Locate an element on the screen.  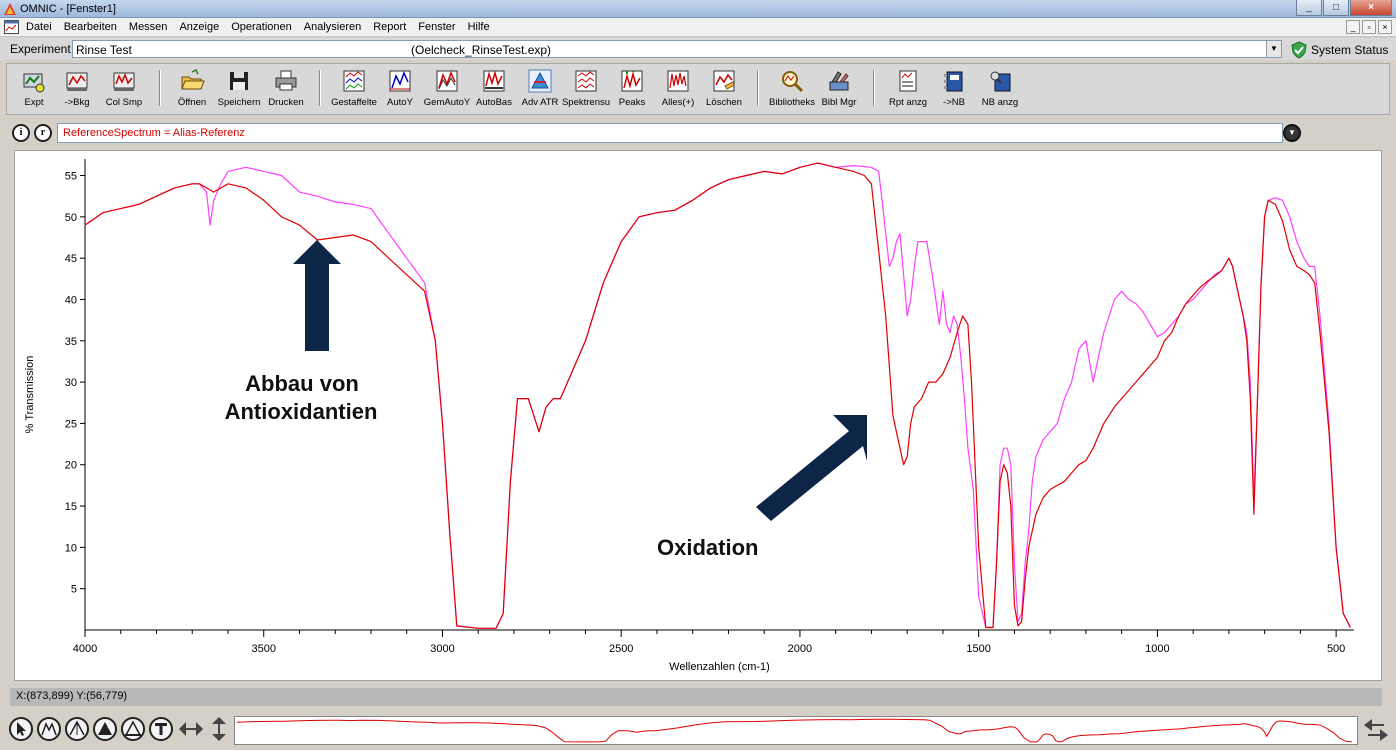
cursor-readout: X:(873,899) Y:(56,779) is located at coordinates (72, 696).